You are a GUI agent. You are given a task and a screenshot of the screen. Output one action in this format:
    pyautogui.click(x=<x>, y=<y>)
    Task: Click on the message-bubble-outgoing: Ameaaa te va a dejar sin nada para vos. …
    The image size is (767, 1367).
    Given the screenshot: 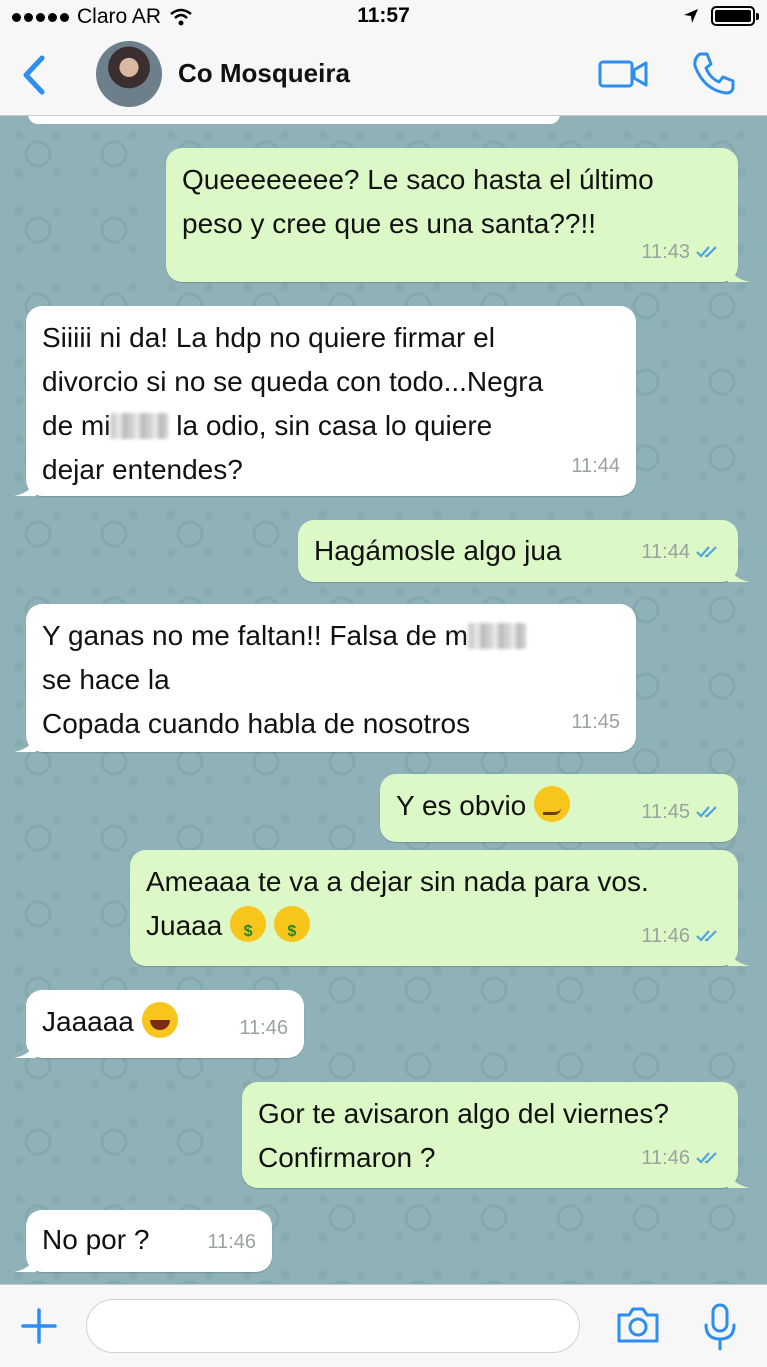 What is the action you would take?
    pyautogui.click(x=440, y=908)
    